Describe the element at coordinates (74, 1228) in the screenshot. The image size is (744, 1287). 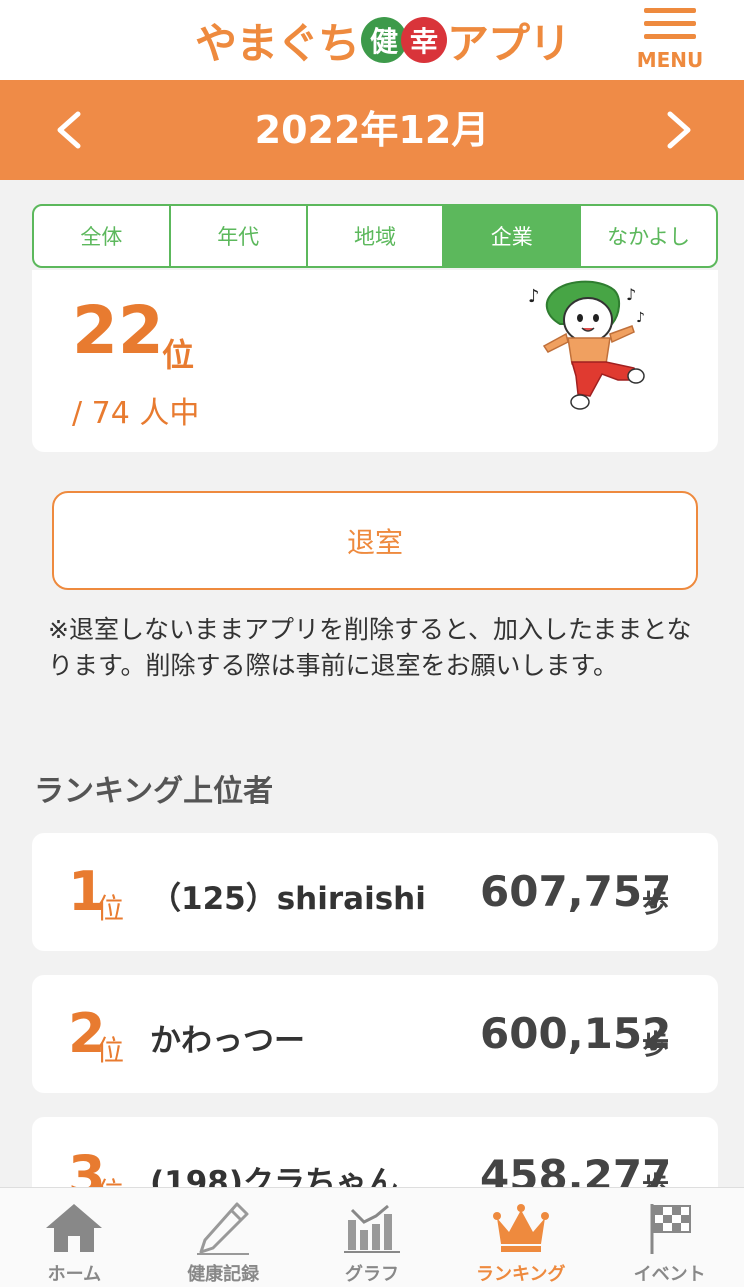
I see `home-icon` at that location.